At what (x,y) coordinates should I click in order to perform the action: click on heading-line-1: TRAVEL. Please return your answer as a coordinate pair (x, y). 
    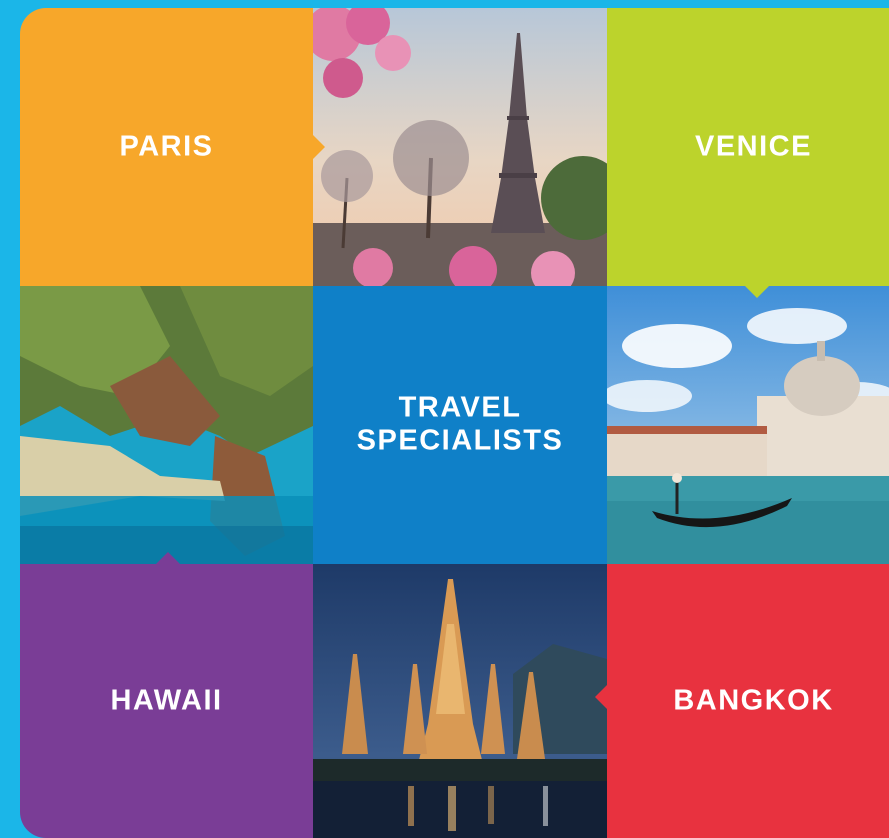
    Looking at the image, I should click on (460, 407).